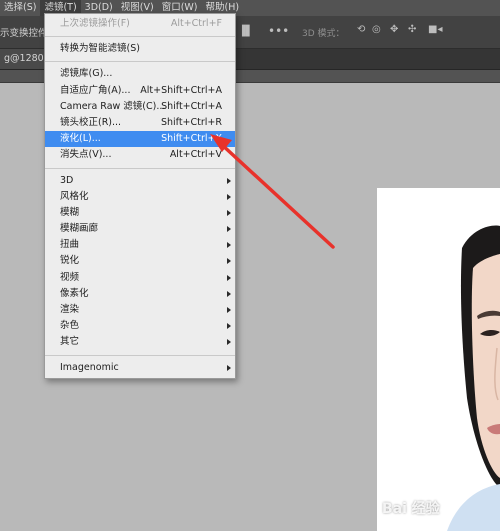 The height and width of the screenshot is (531, 500). I want to click on menu-item-label: 视频, so click(70, 277).